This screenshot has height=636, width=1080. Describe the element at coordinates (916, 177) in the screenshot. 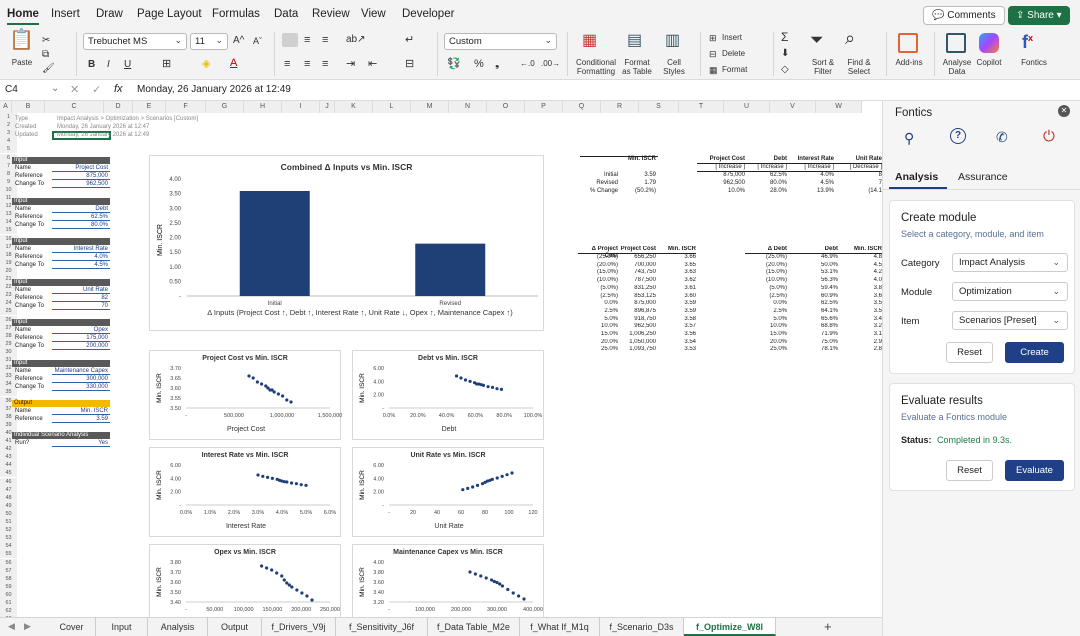

I see `tab-analysis: Analysis` at that location.